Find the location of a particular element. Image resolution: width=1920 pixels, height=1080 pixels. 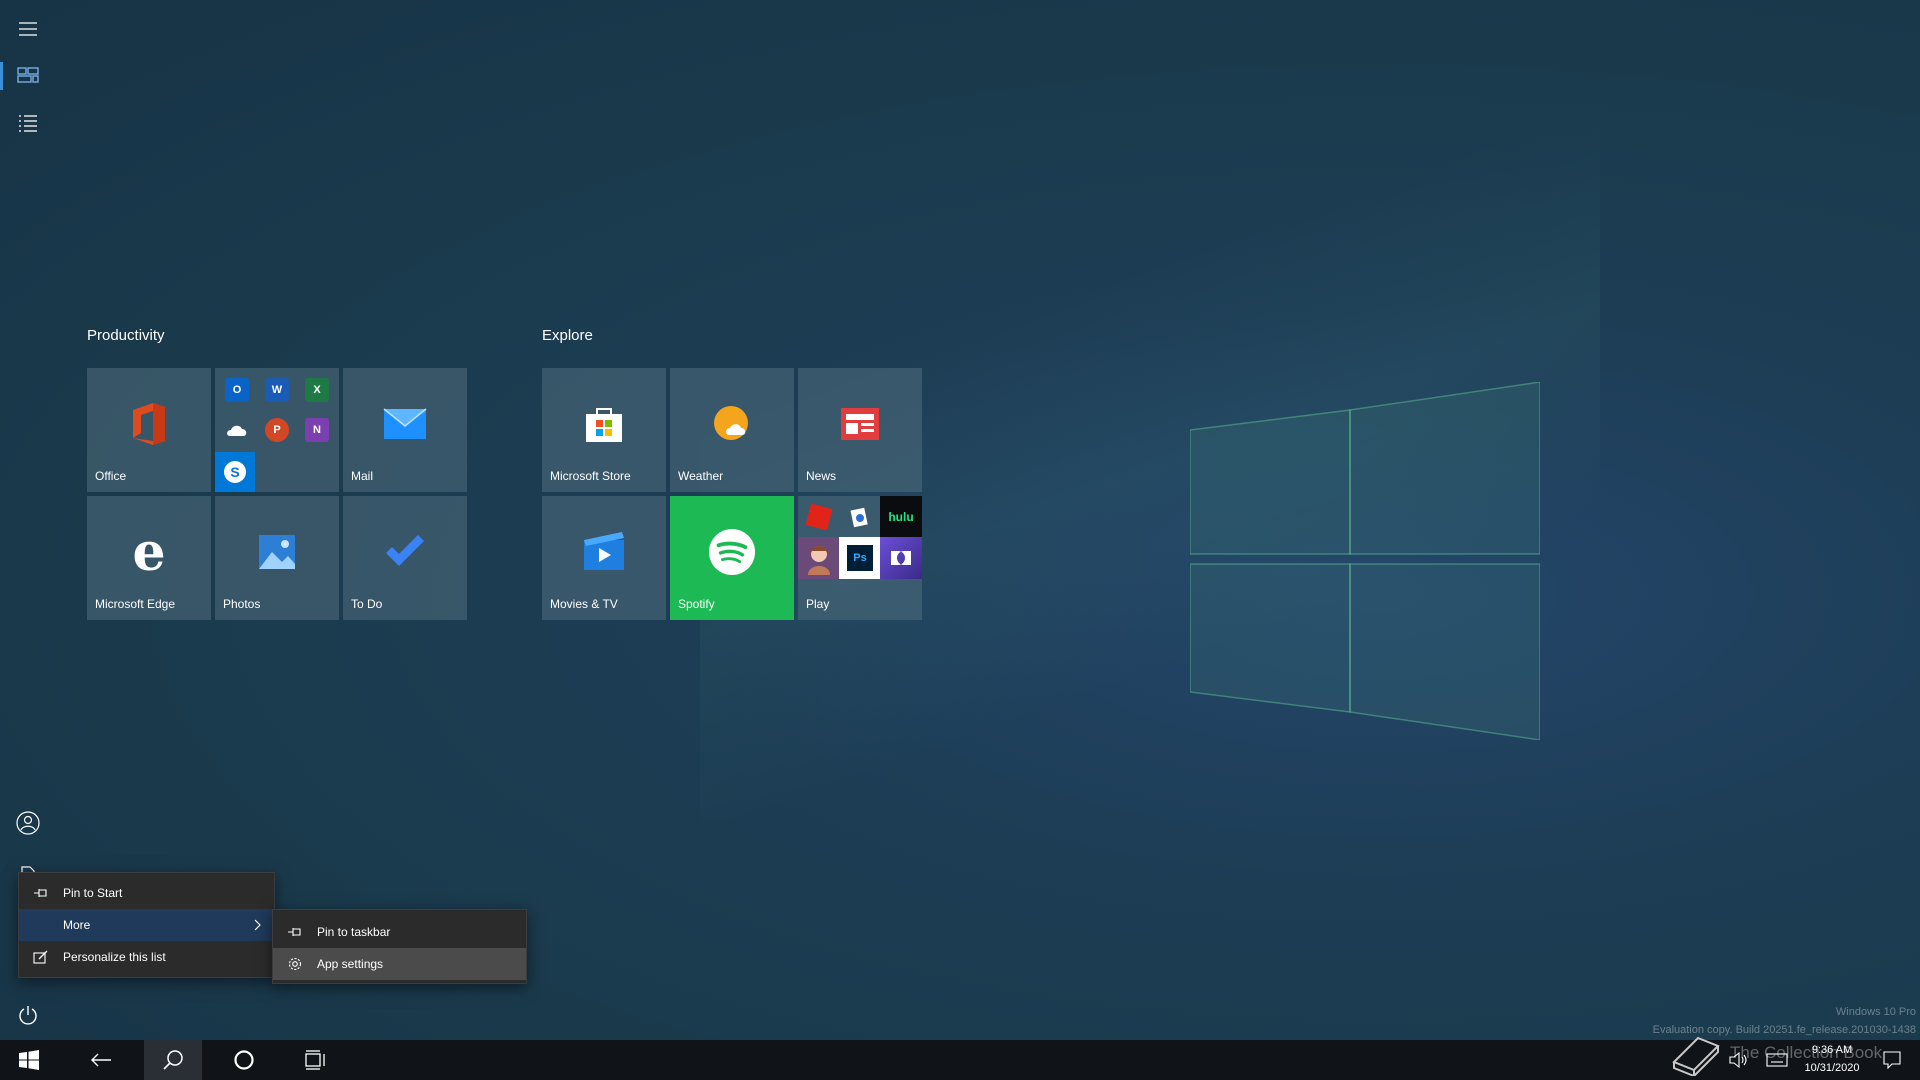

group-title-explore: Explore is located at coordinates (567, 335).